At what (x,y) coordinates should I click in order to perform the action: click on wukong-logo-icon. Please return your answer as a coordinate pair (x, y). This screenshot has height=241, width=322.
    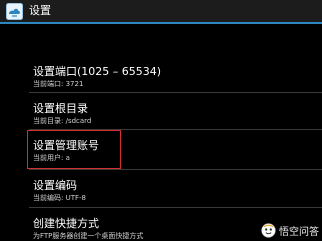
    Looking at the image, I should click on (268, 230).